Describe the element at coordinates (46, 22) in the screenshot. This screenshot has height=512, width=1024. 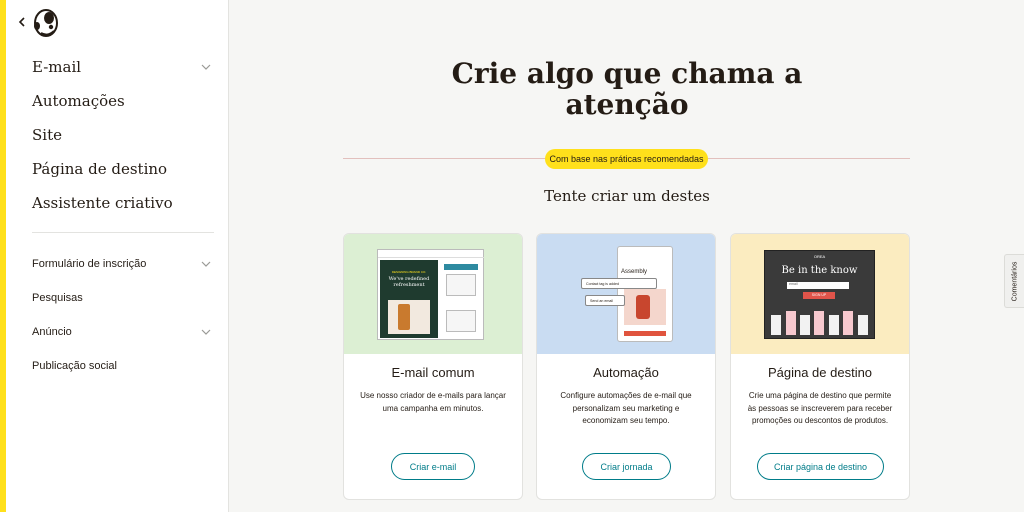
I see `mailchimp-logo-icon` at that location.